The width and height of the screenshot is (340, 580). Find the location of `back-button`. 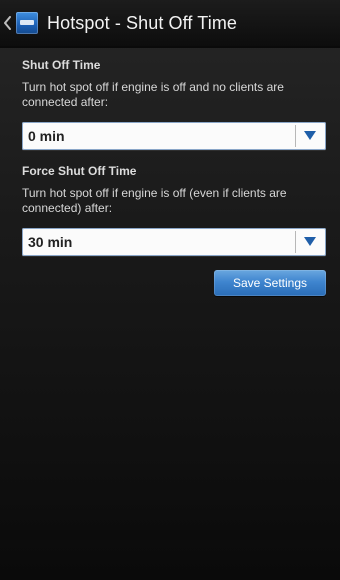

back-button is located at coordinates (7, 23).